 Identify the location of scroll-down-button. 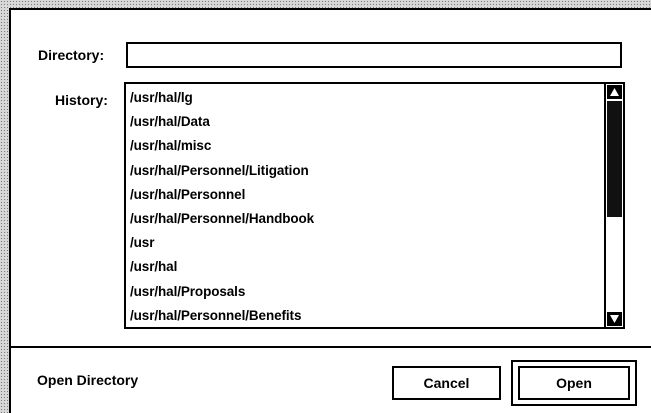
(614, 319).